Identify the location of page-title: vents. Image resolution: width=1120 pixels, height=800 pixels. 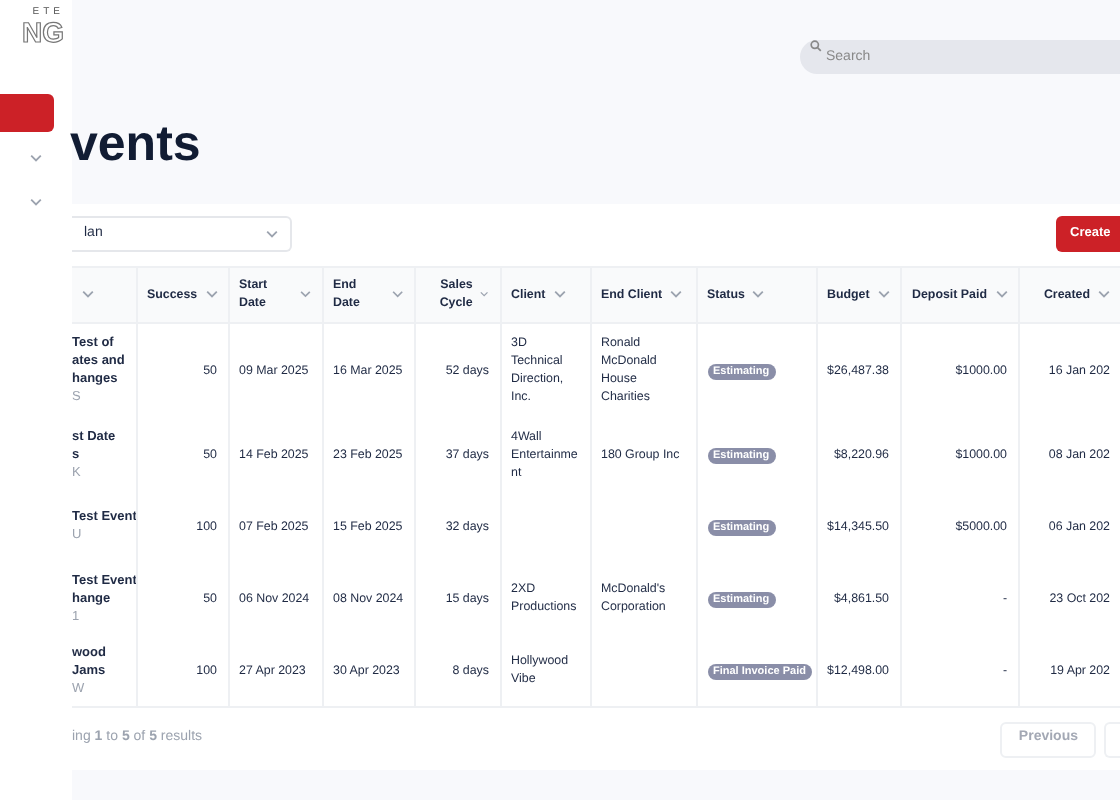
(136, 145).